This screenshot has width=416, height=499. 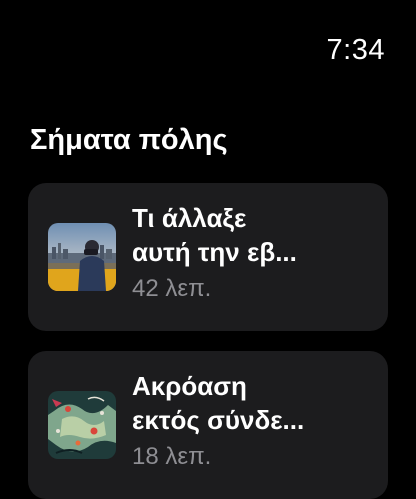 I want to click on episode-info: Ακρόαση εκτός σύνδε... 18 λεπ., so click(x=252, y=421).